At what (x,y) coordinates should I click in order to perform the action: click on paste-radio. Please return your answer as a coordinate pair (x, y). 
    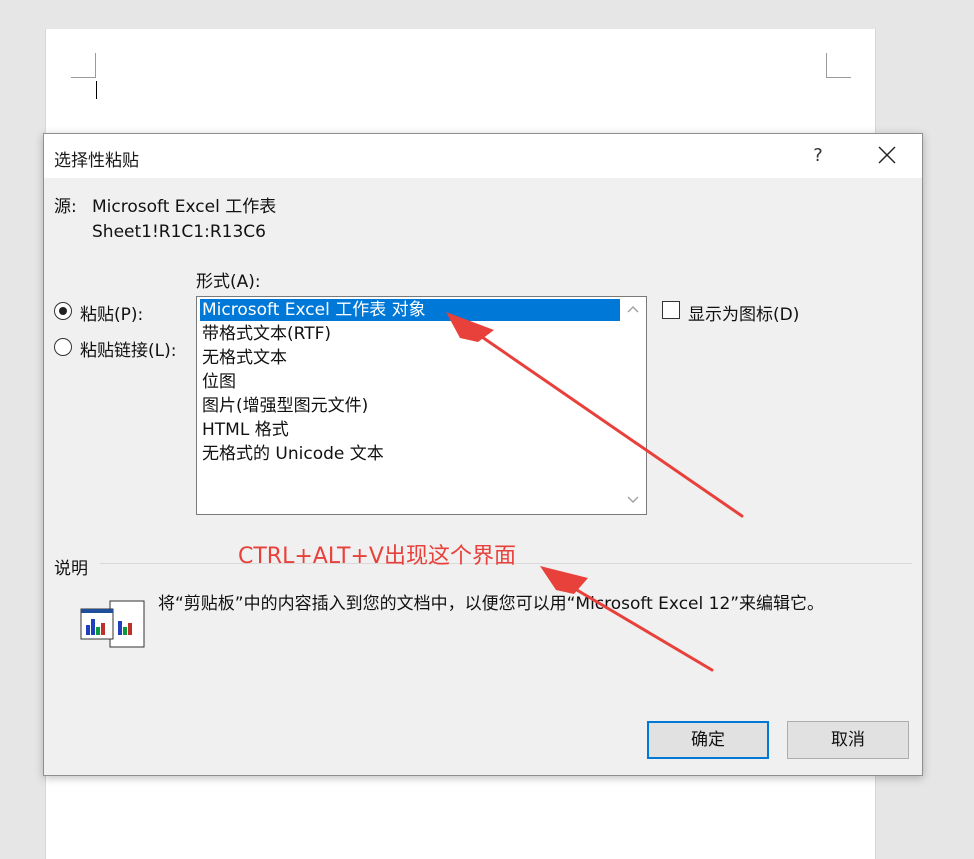
    Looking at the image, I should click on (63, 311).